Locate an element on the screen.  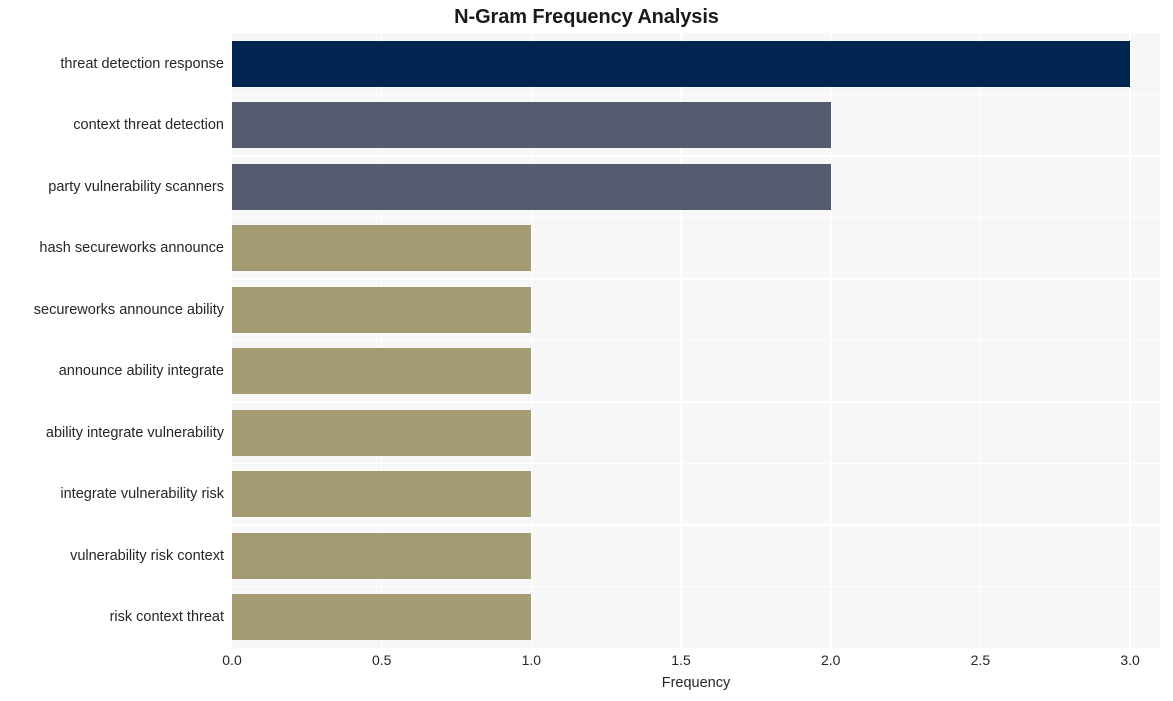
y-axis-tick-label: ability integrate vulnerability is located at coordinates (134, 432).